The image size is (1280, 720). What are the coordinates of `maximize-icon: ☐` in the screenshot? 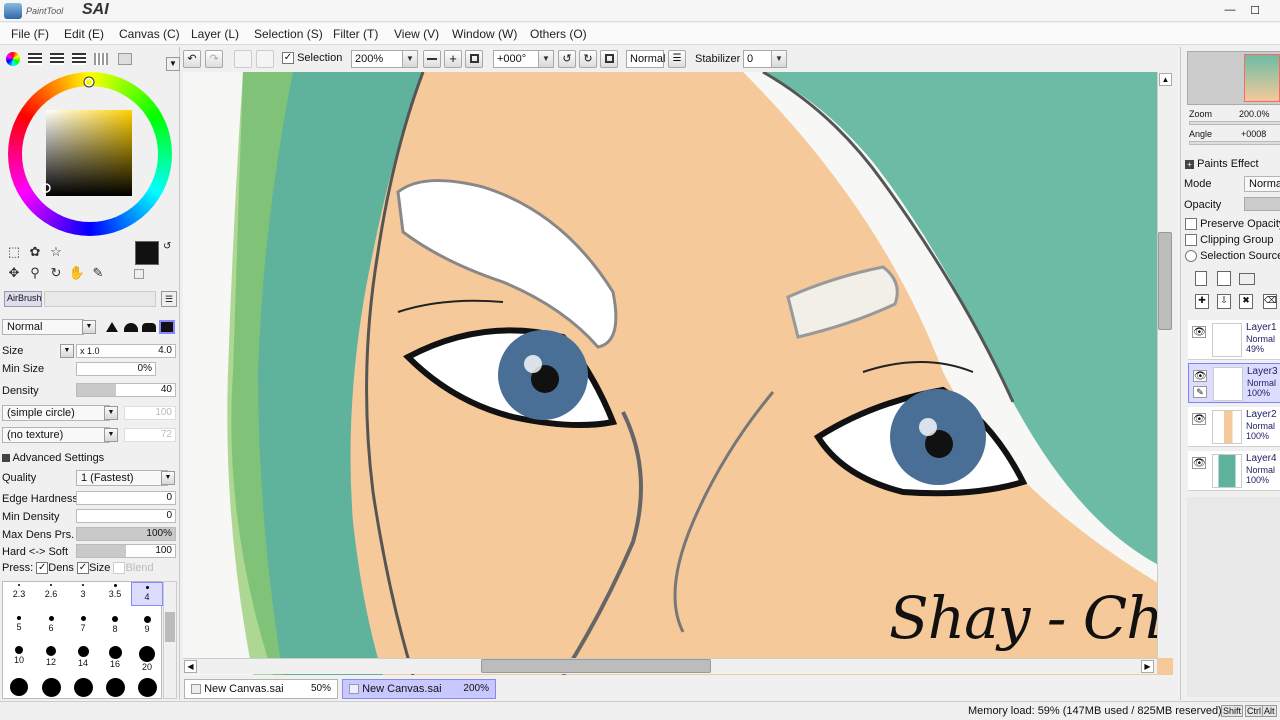 It's located at (1255, 11).